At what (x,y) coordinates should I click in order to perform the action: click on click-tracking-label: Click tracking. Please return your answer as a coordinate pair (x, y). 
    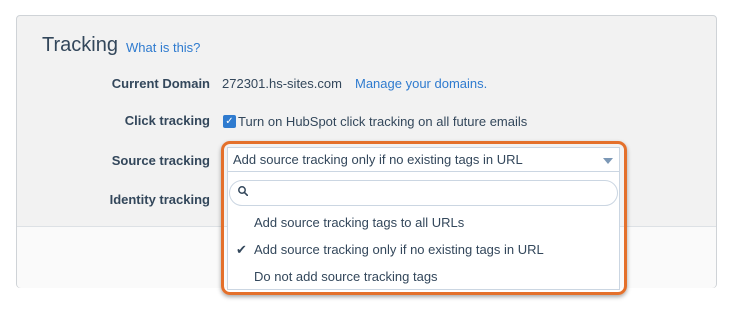
    Looking at the image, I should click on (167, 120).